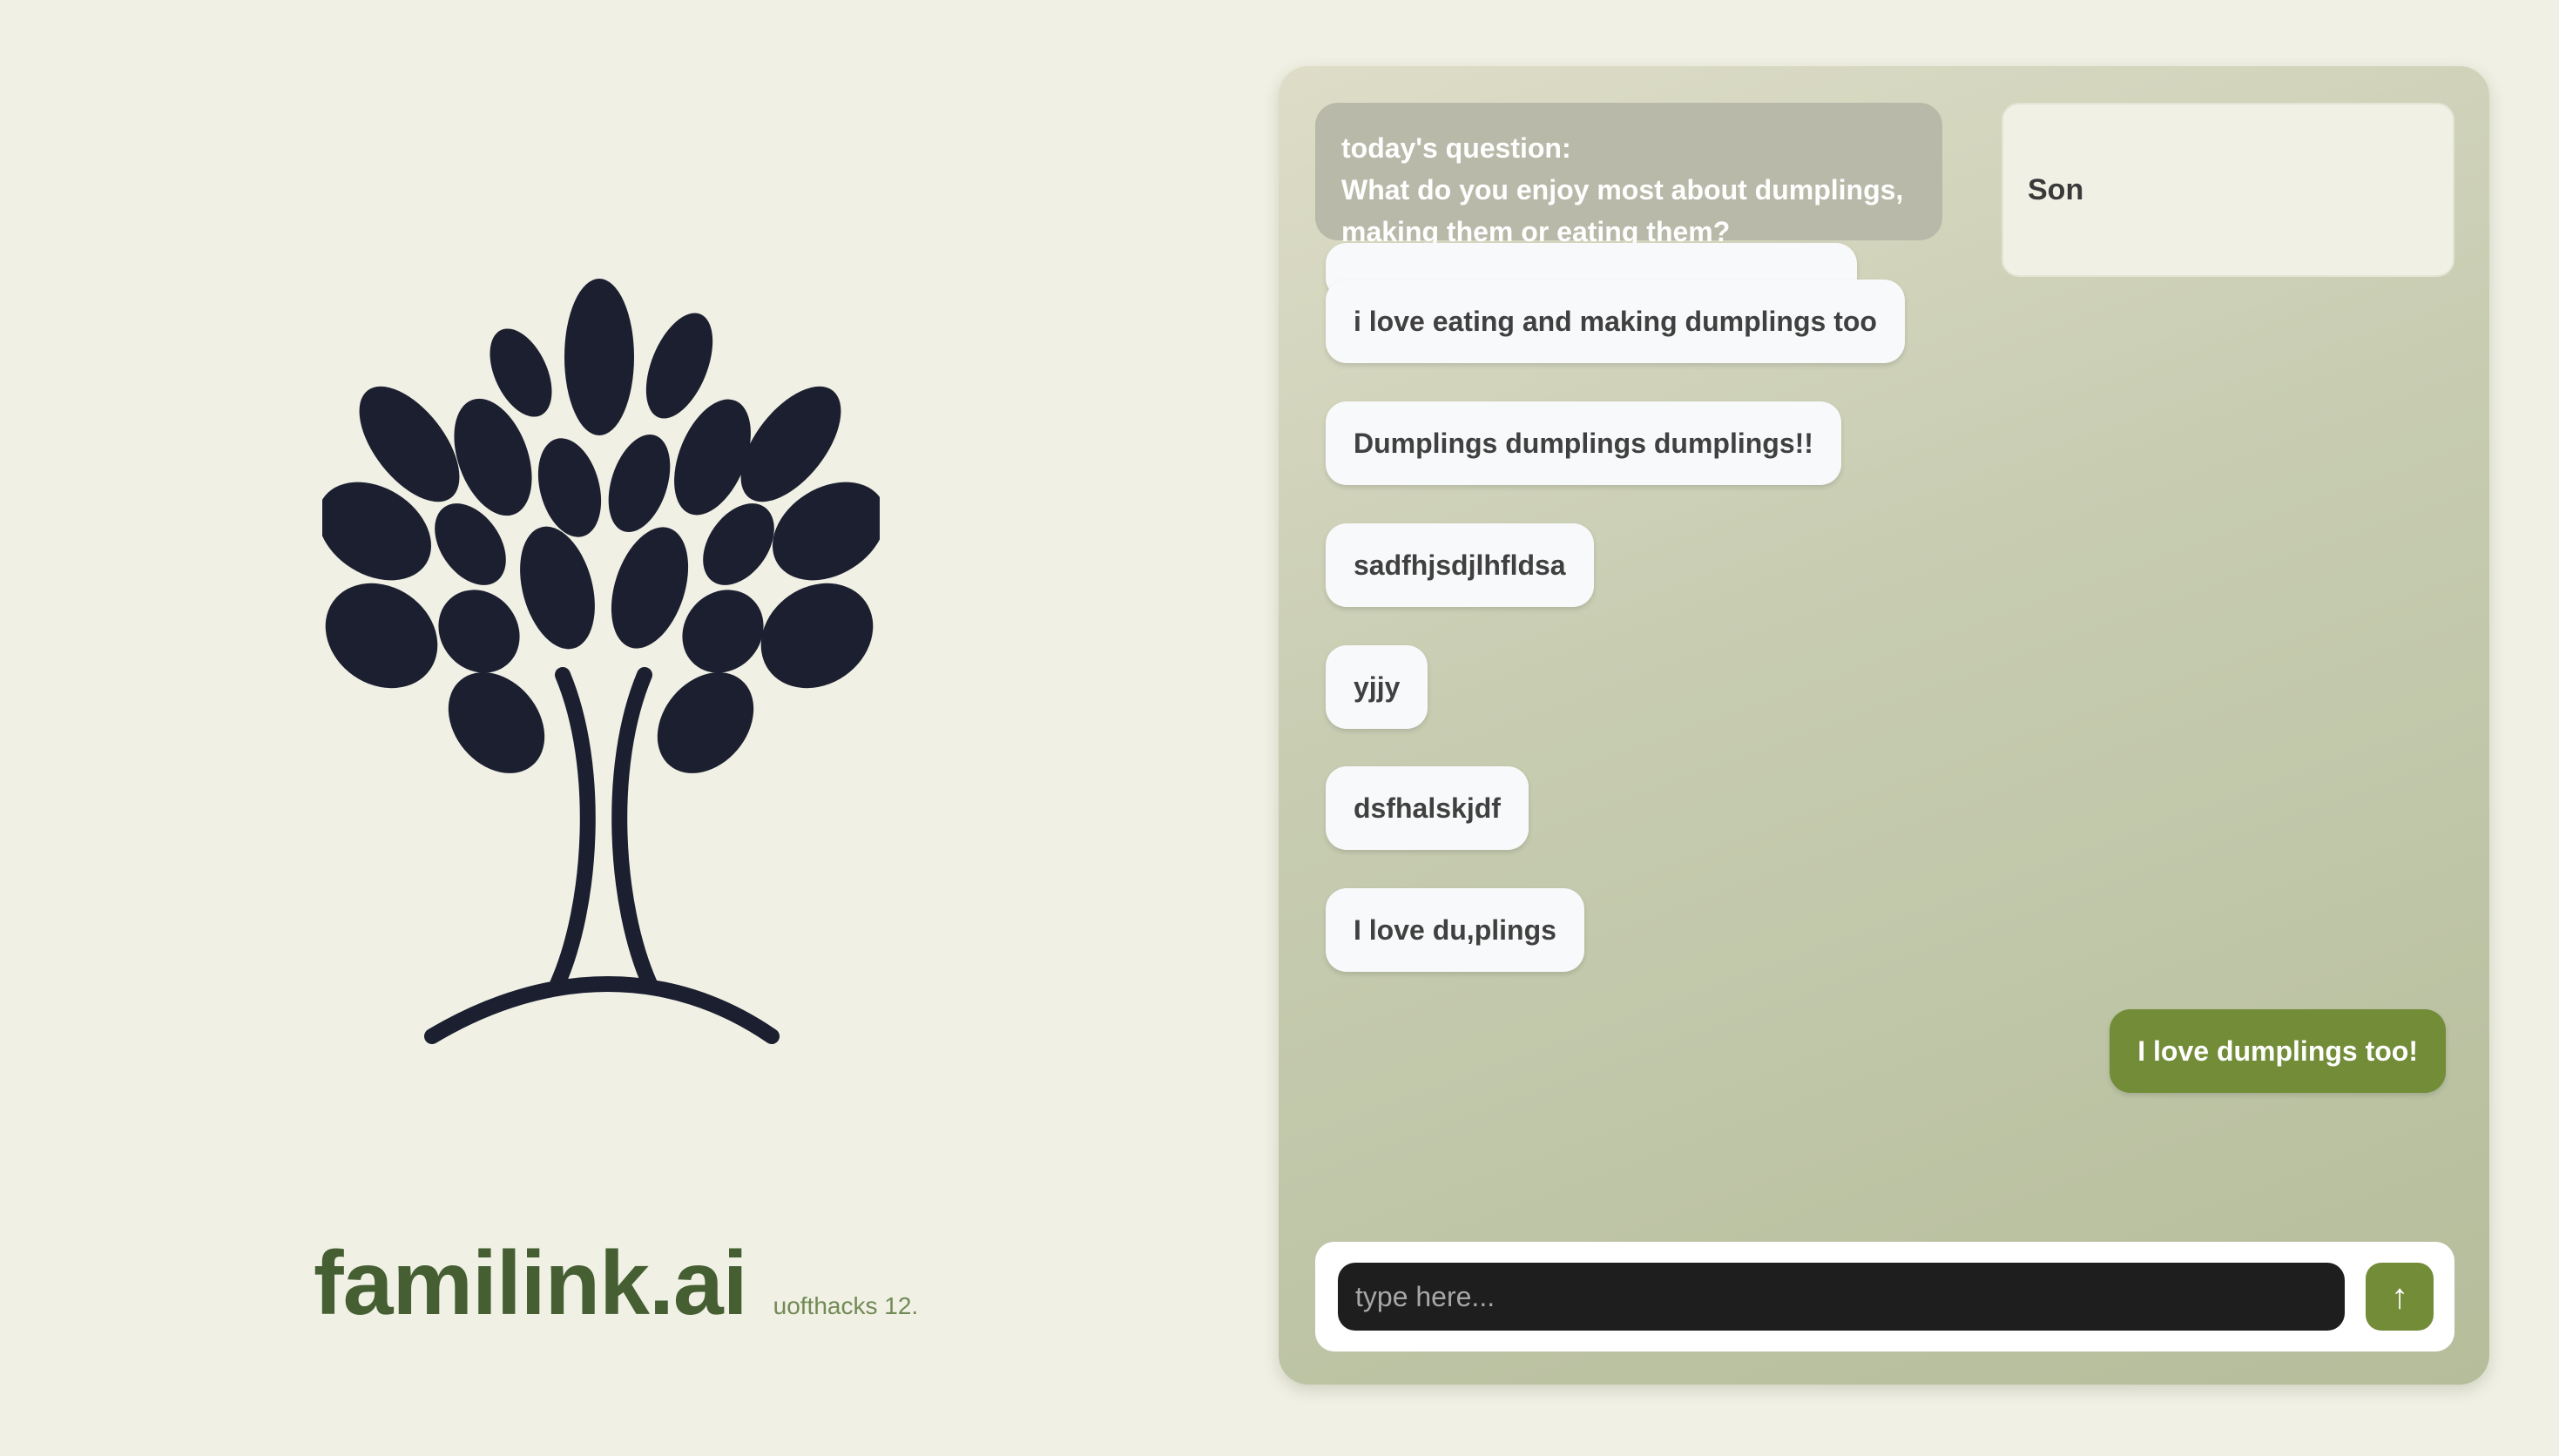 The height and width of the screenshot is (1456, 2559). I want to click on message-bubble: yjjy, so click(1377, 687).